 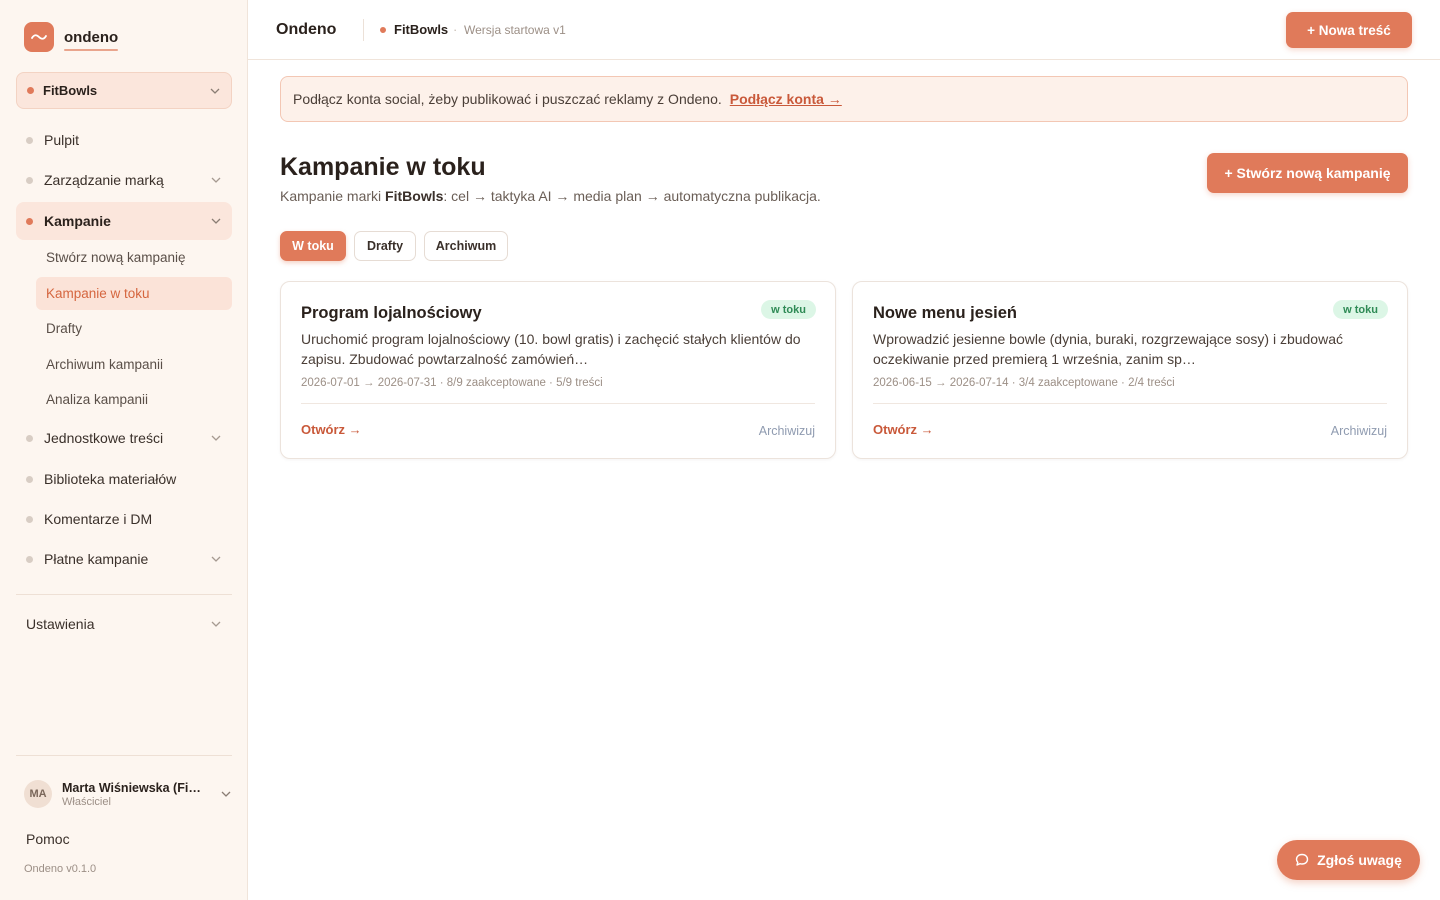 I want to click on sidebar-item-pulpit: Pulpit, so click(x=124, y=140).